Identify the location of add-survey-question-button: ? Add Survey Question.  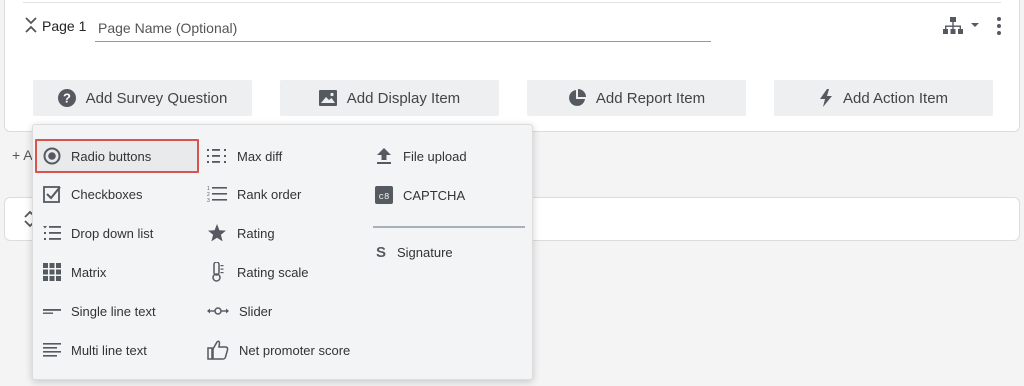
(142, 98).